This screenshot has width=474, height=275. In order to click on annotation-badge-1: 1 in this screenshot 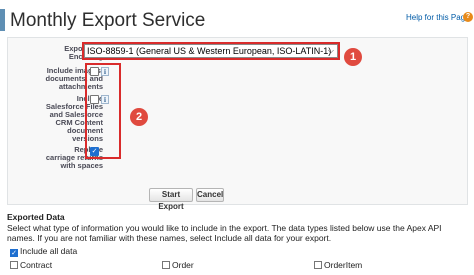, I will do `click(353, 57)`.